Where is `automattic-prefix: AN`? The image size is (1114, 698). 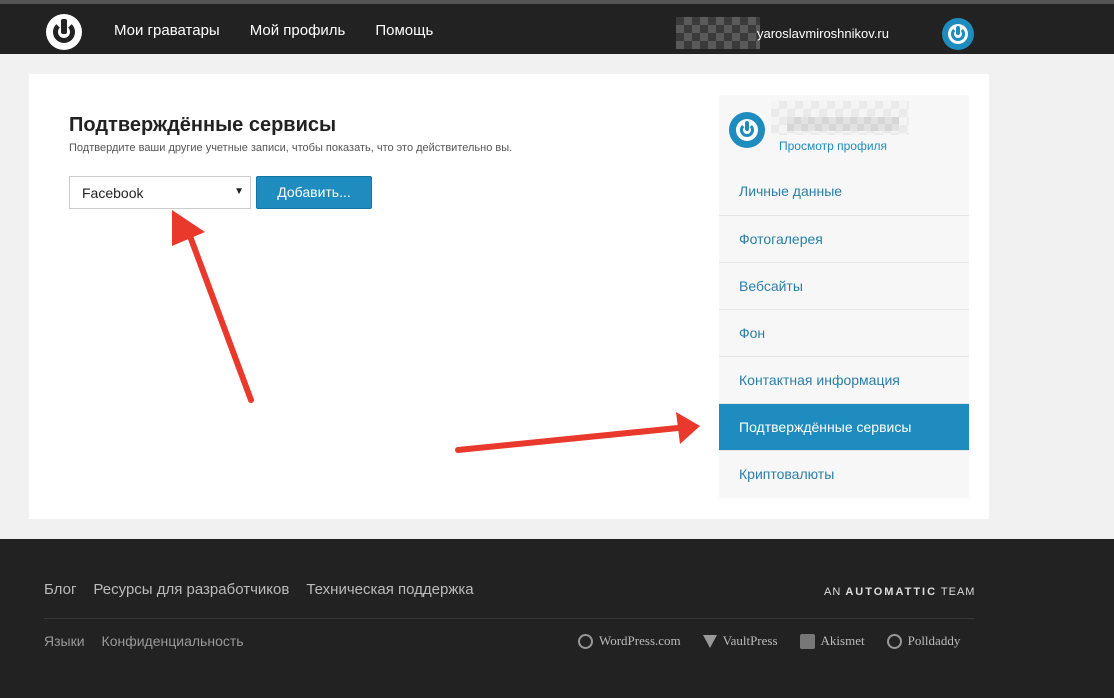 automattic-prefix: AN is located at coordinates (833, 592).